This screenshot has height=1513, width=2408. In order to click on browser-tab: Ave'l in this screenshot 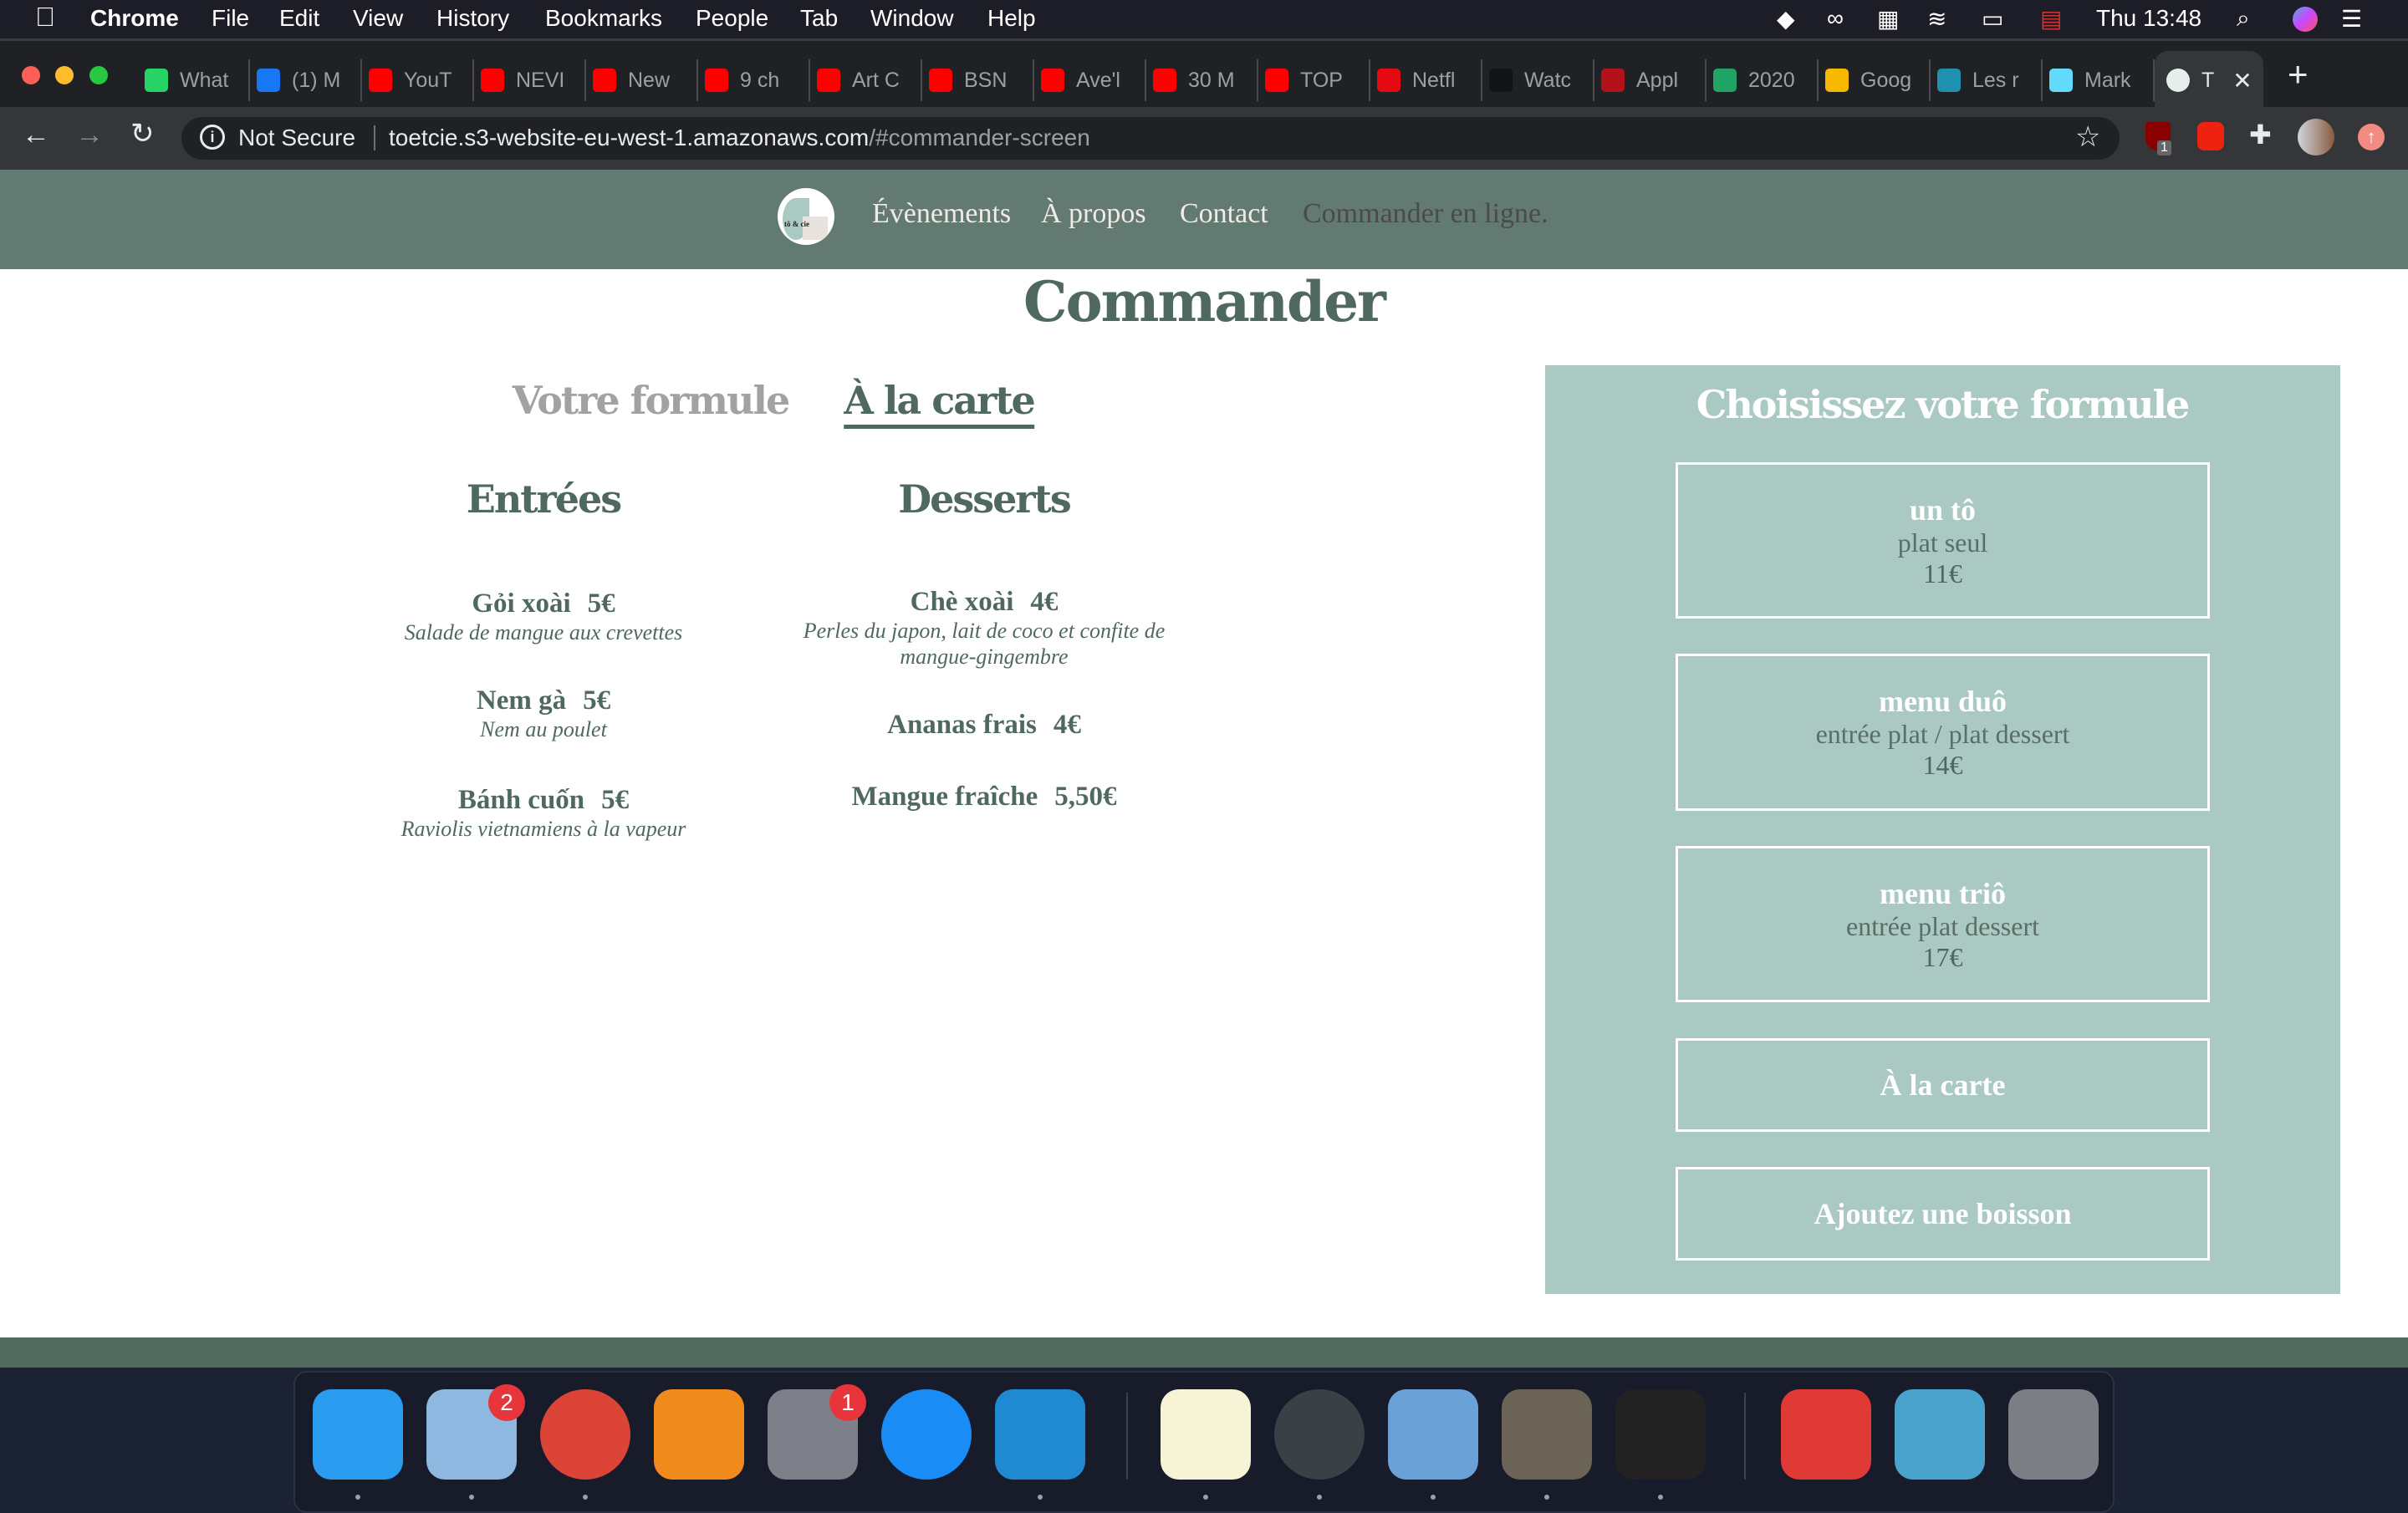, I will do `click(1090, 80)`.